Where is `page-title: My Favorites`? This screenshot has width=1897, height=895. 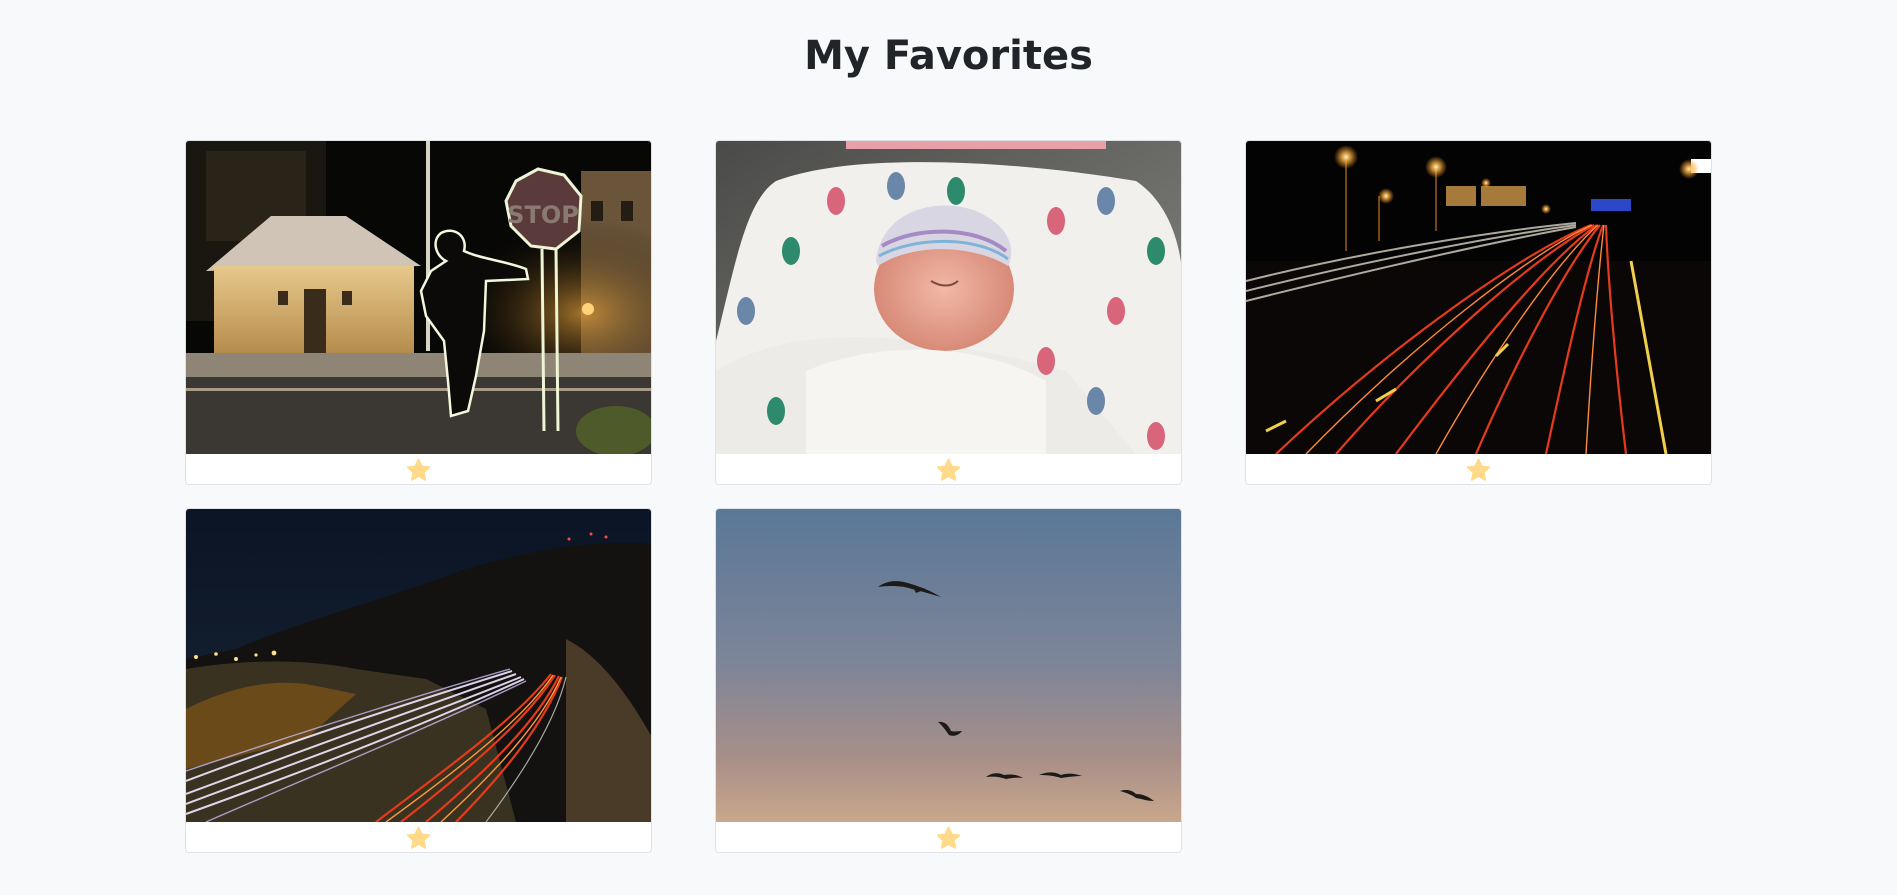
page-title: My Favorites is located at coordinates (948, 56).